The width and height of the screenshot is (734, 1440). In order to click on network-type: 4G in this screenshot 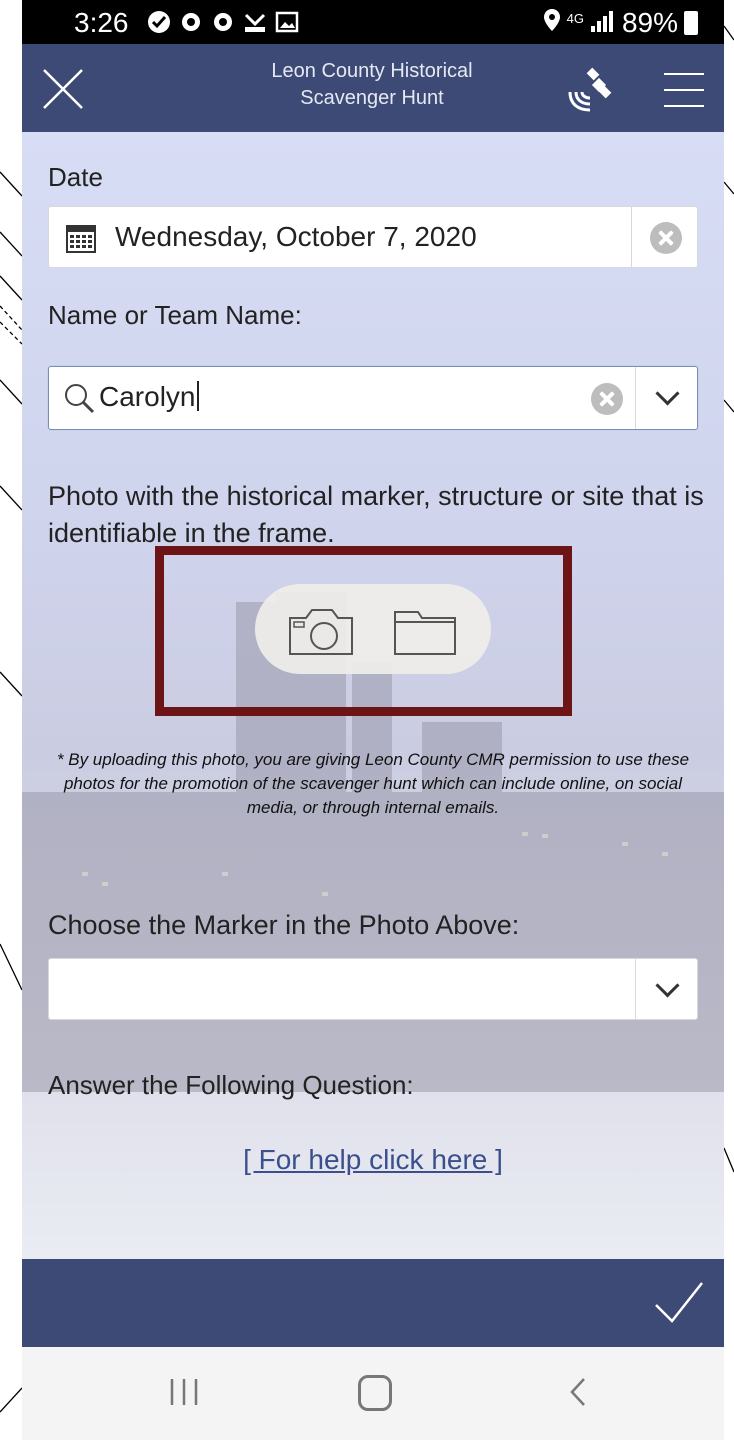, I will do `click(575, 18)`.